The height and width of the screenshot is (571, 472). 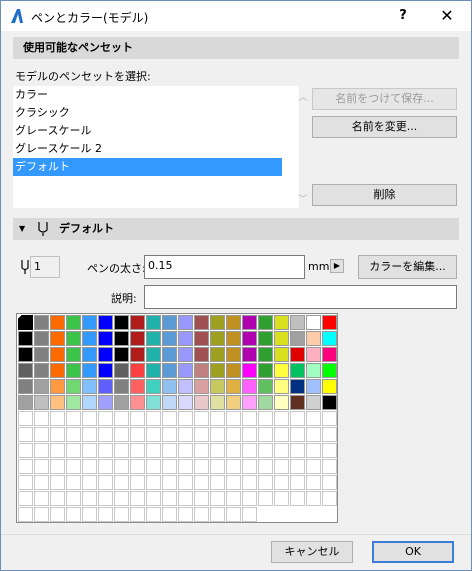 I want to click on delete-button: 削除, so click(x=384, y=195).